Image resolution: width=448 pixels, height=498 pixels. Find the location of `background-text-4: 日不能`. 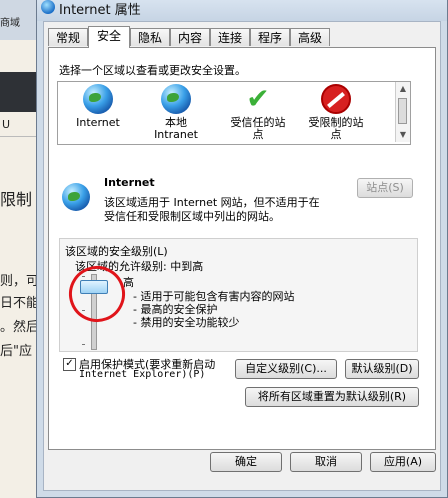

background-text-4: 日不能 is located at coordinates (20, 303).